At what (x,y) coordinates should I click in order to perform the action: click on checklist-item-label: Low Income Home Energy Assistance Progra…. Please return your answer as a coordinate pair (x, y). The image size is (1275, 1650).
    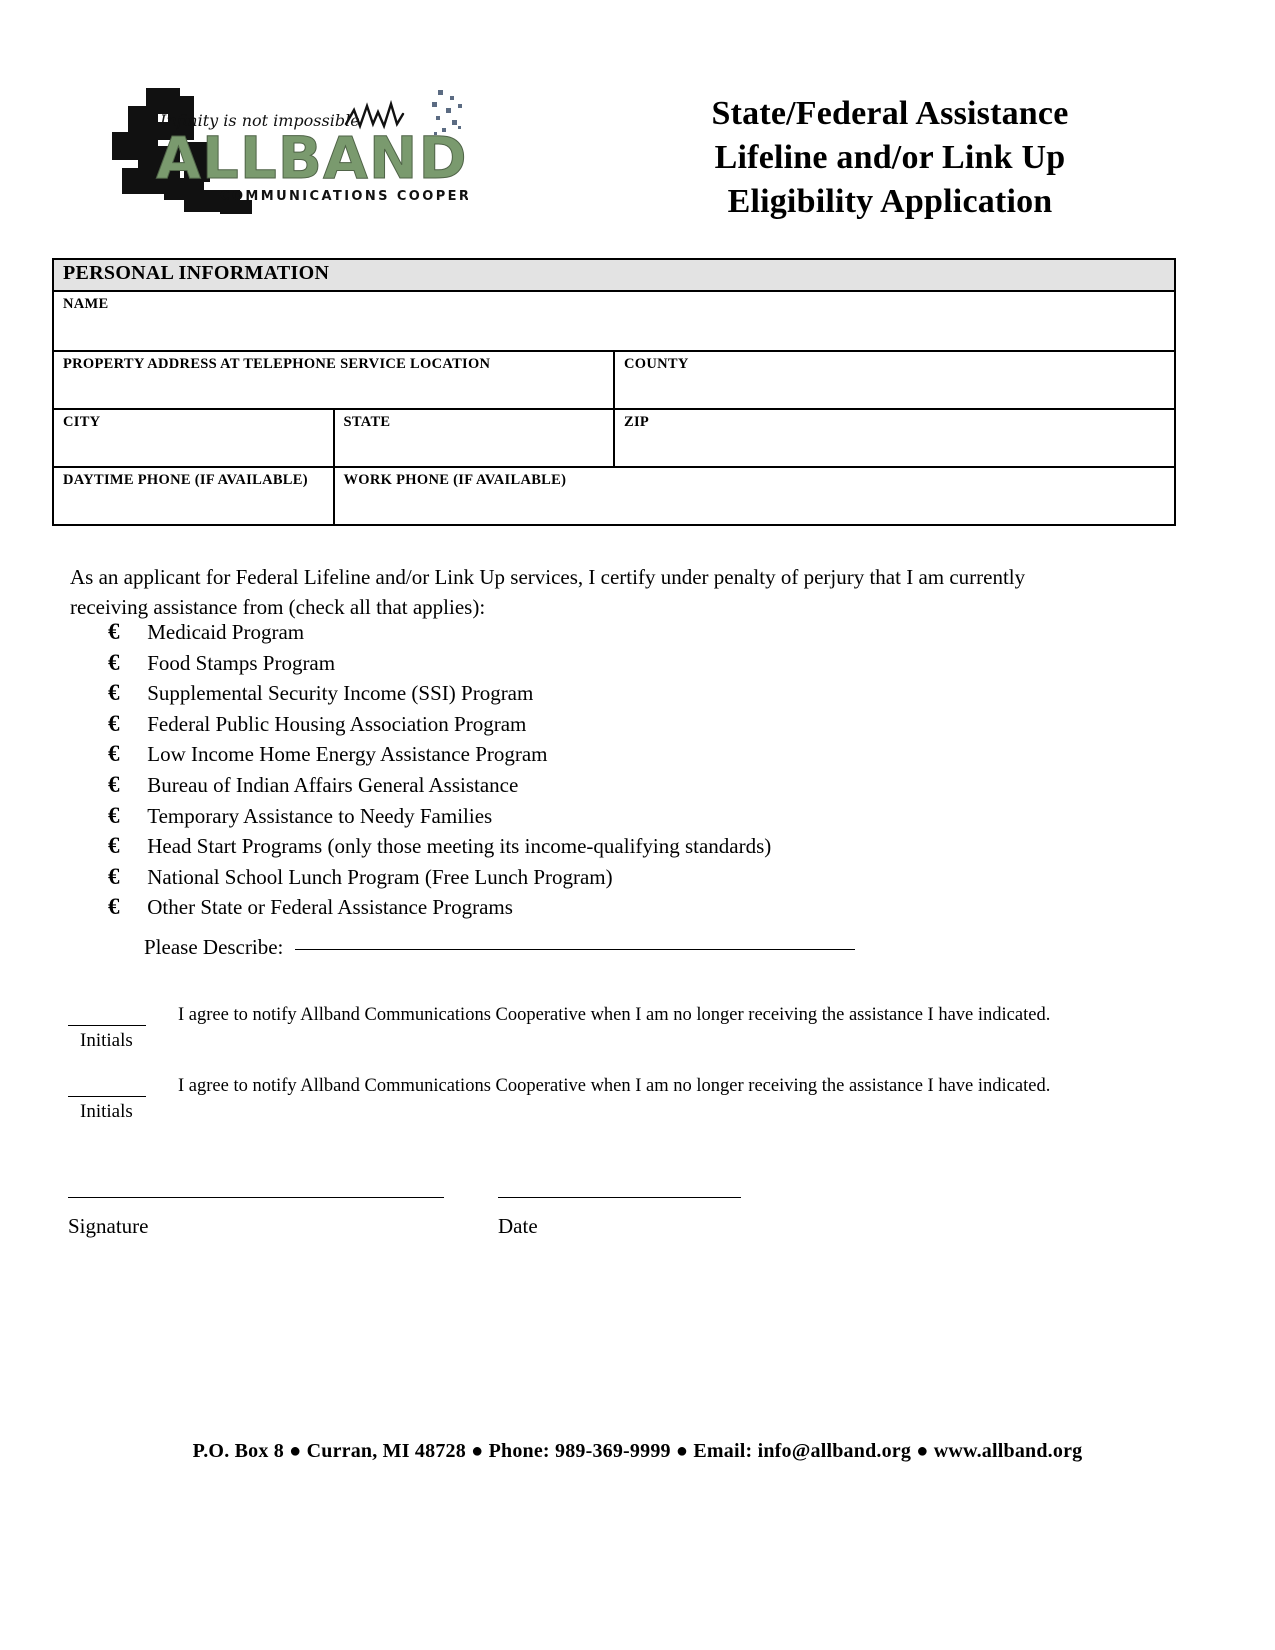
    Looking at the image, I should click on (347, 754).